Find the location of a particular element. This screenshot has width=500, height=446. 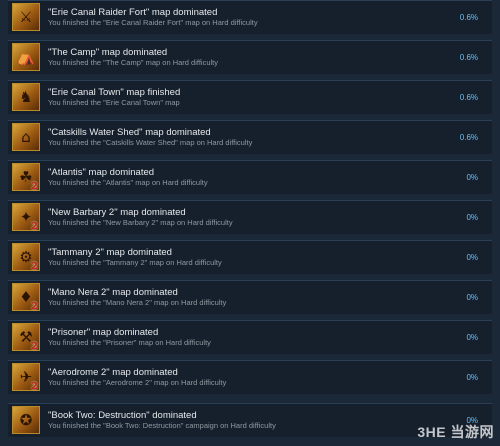

achievement-title: "The Camp" map dominated is located at coordinates (108, 52).